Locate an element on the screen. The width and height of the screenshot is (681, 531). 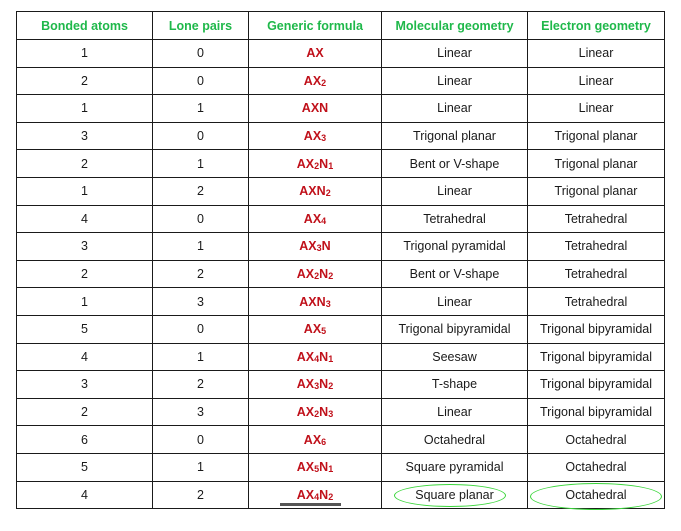
molecular-geometry-cell: Seesaw is located at coordinates (454, 357).